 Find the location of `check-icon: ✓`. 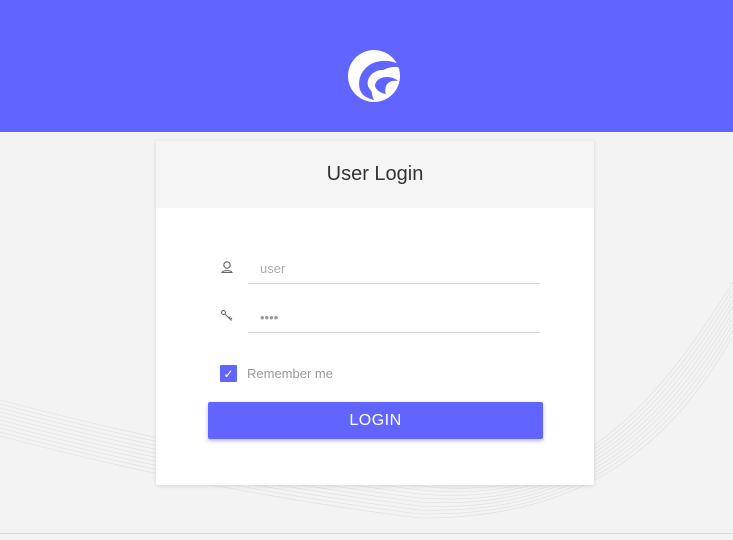

check-icon: ✓ is located at coordinates (228, 373).